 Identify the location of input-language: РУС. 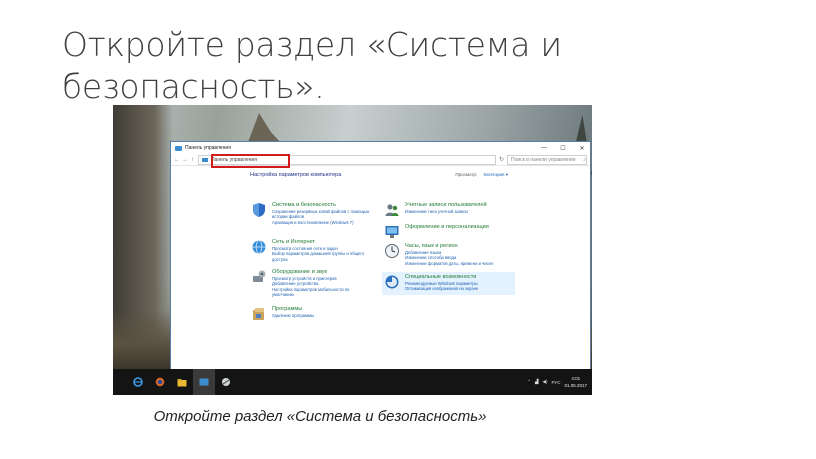
(555, 382).